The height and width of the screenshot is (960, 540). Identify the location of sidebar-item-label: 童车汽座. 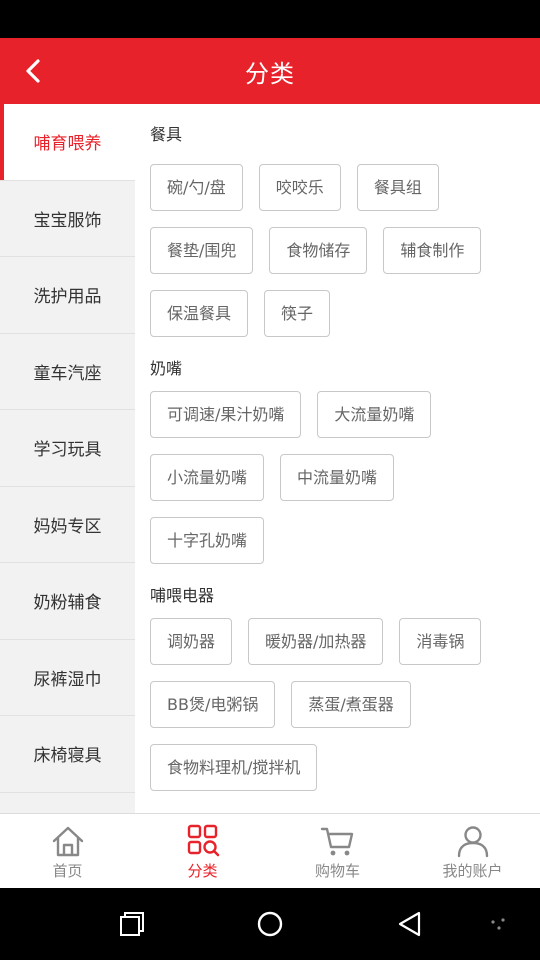
(67, 373).